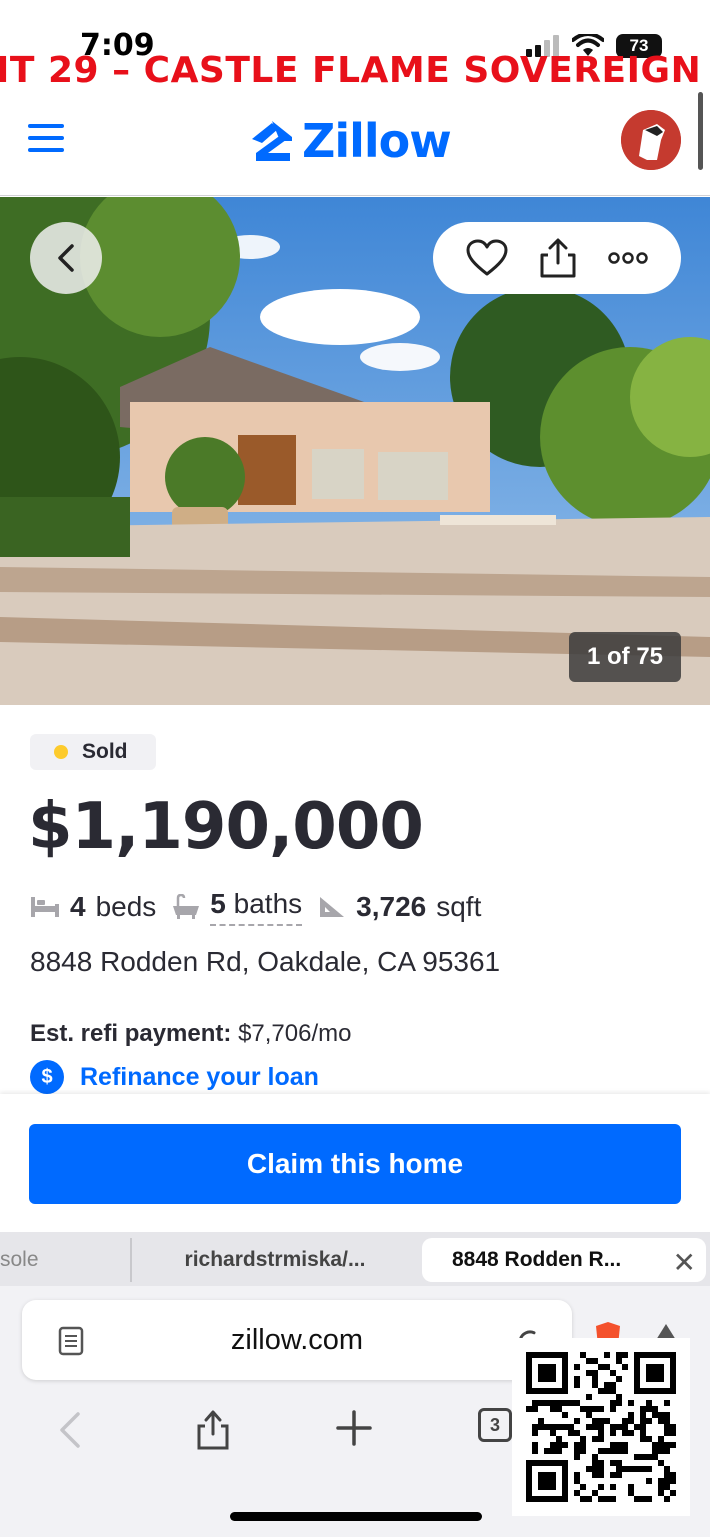  I want to click on cta-bar: Claim this home, so click(355, 1163).